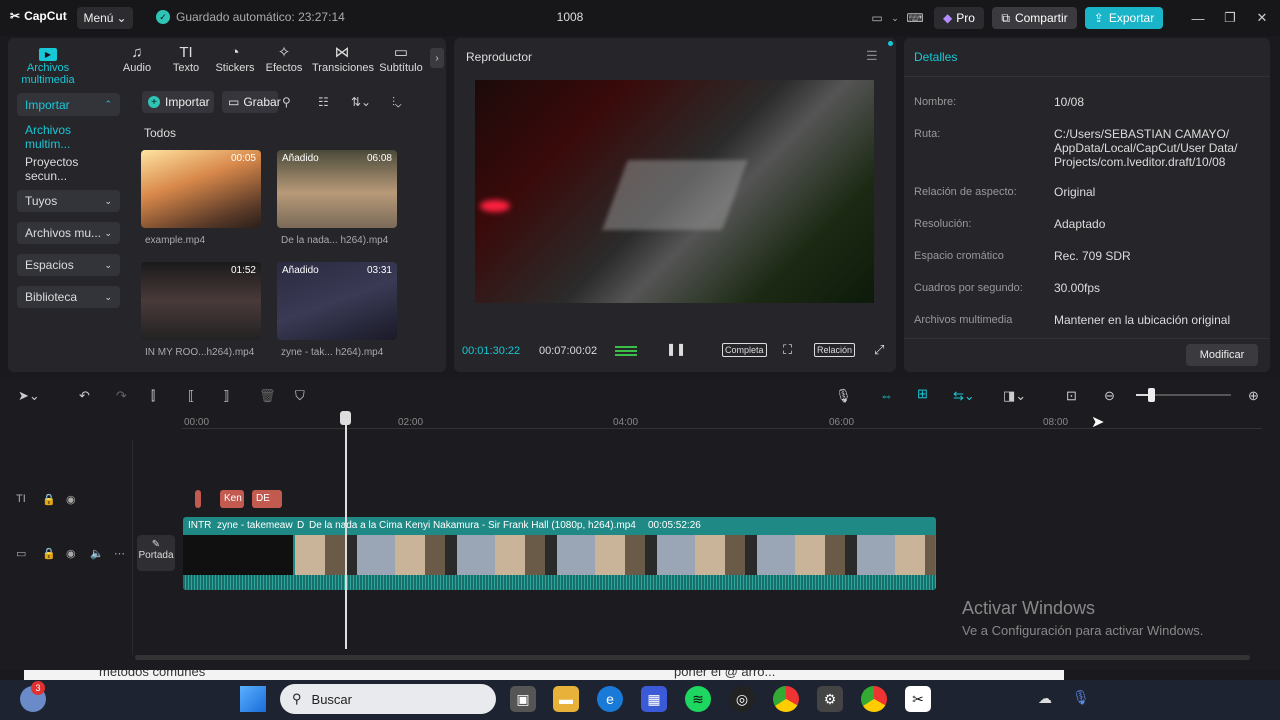 The image size is (1280, 720). What do you see at coordinates (835, 350) in the screenshot?
I see `ratio-button: Relación` at bounding box center [835, 350].